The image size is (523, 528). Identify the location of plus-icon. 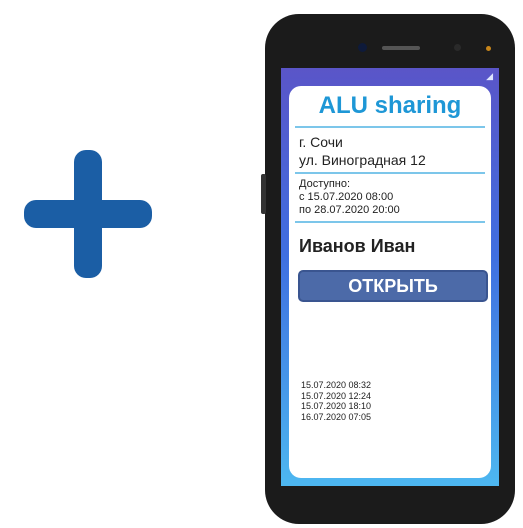
(88, 214).